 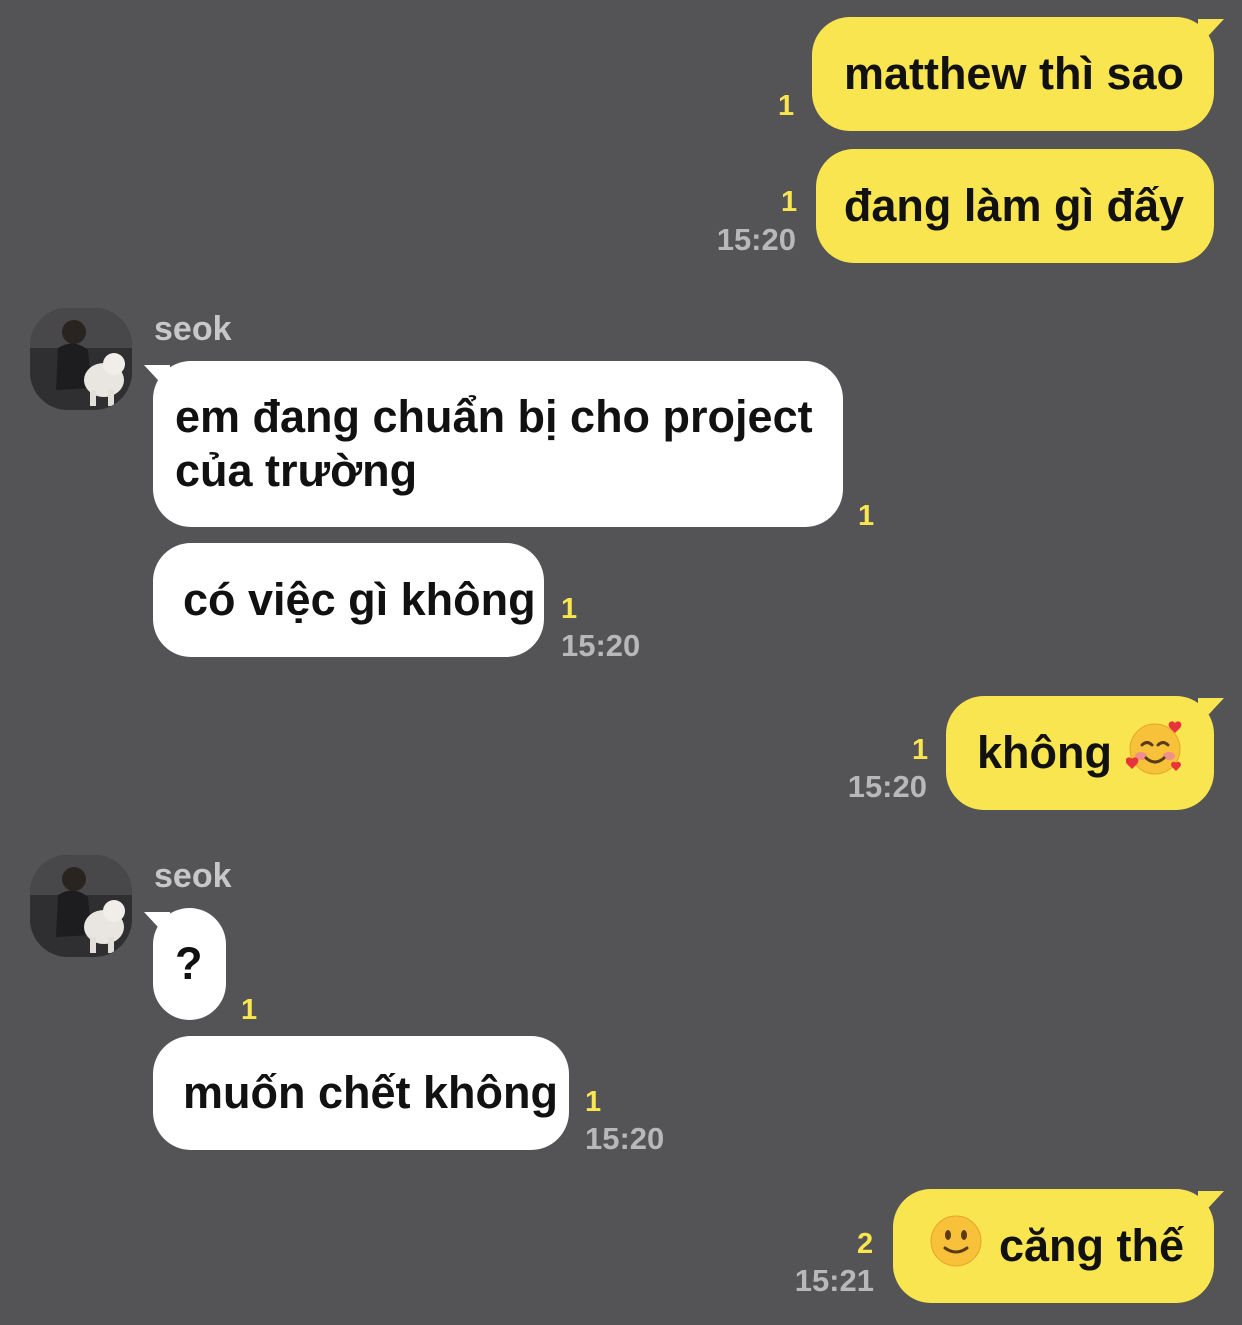 What do you see at coordinates (865, 1244) in the screenshot?
I see `unread-count: 2` at bounding box center [865, 1244].